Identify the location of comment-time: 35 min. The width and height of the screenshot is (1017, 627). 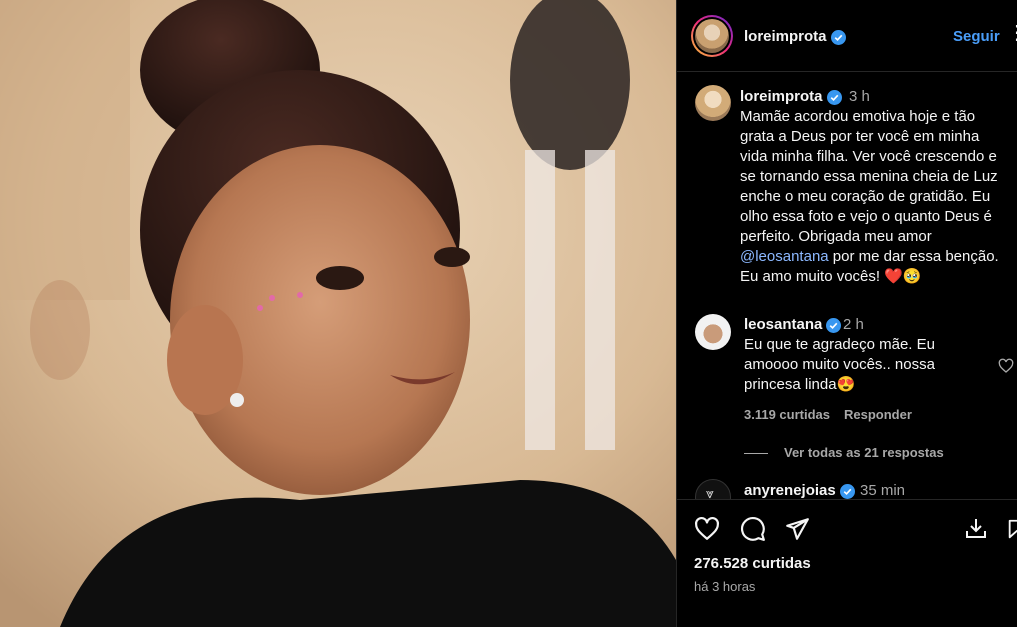
(883, 490).